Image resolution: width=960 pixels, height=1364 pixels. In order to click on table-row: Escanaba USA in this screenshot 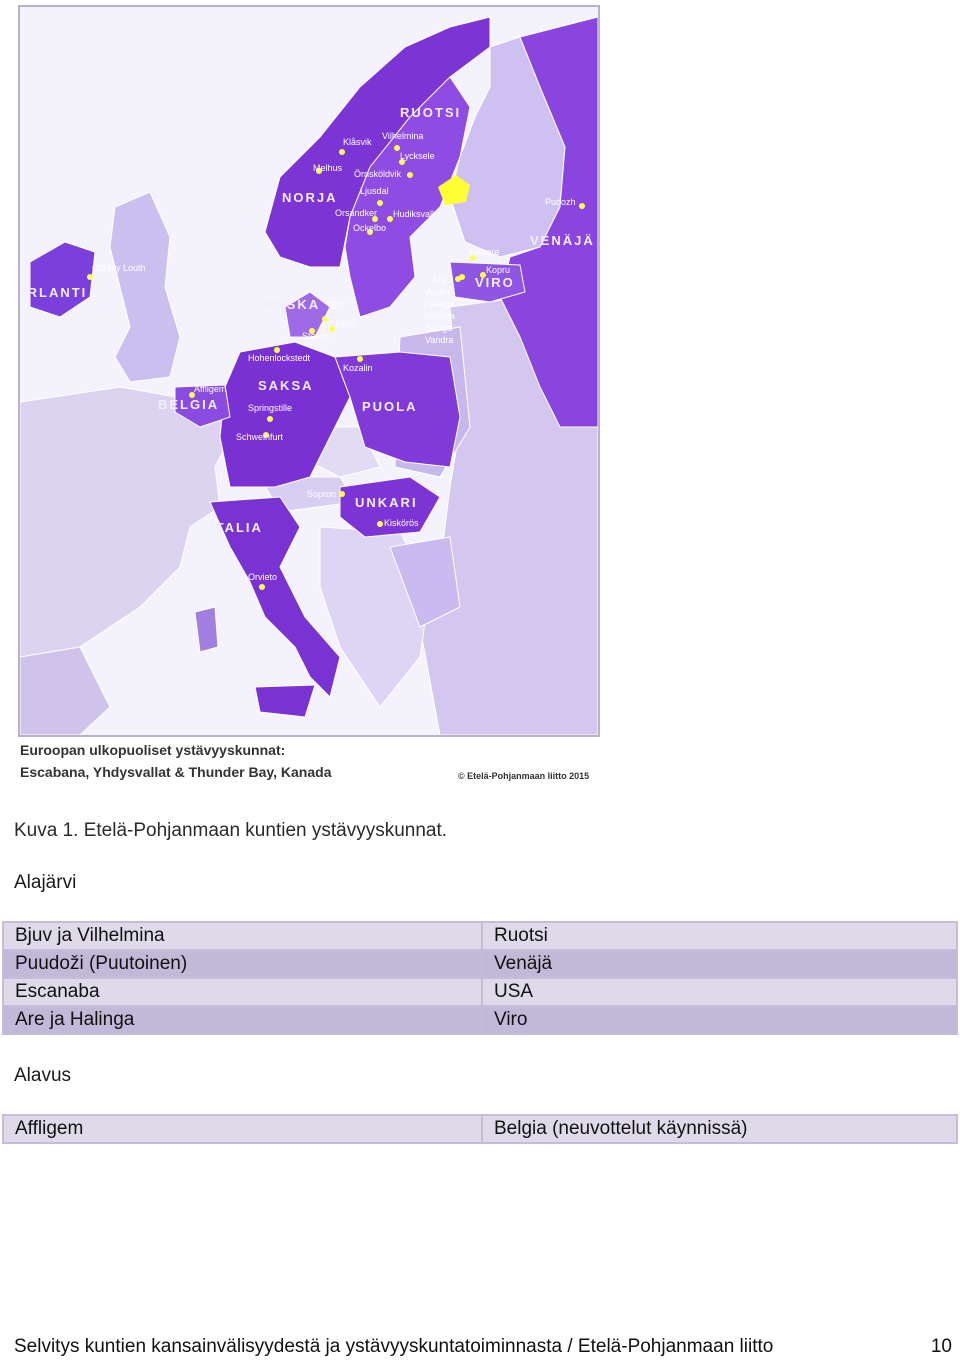, I will do `click(480, 992)`.